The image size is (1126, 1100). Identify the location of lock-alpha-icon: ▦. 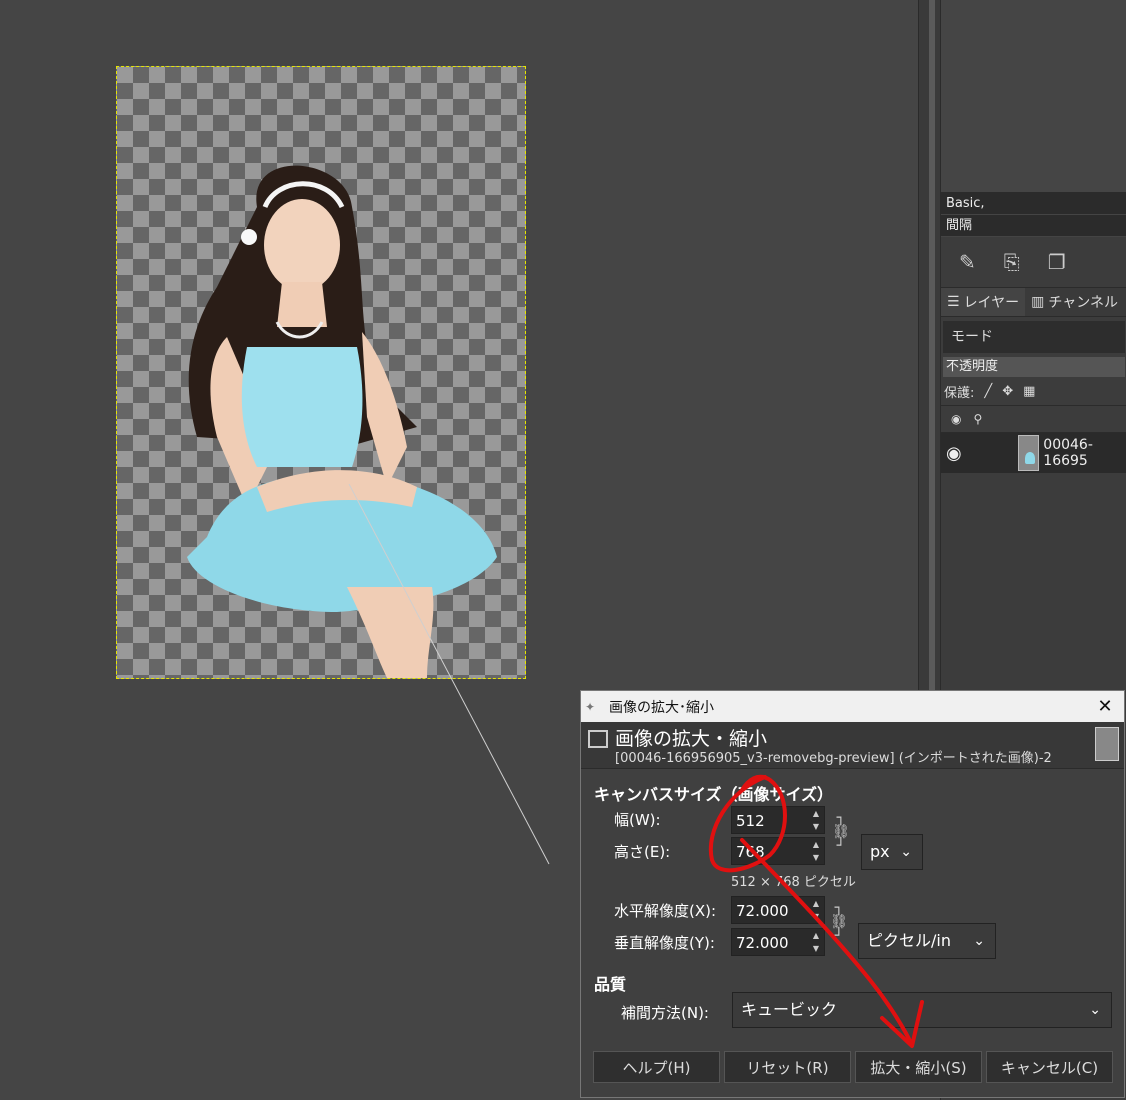
(1029, 391).